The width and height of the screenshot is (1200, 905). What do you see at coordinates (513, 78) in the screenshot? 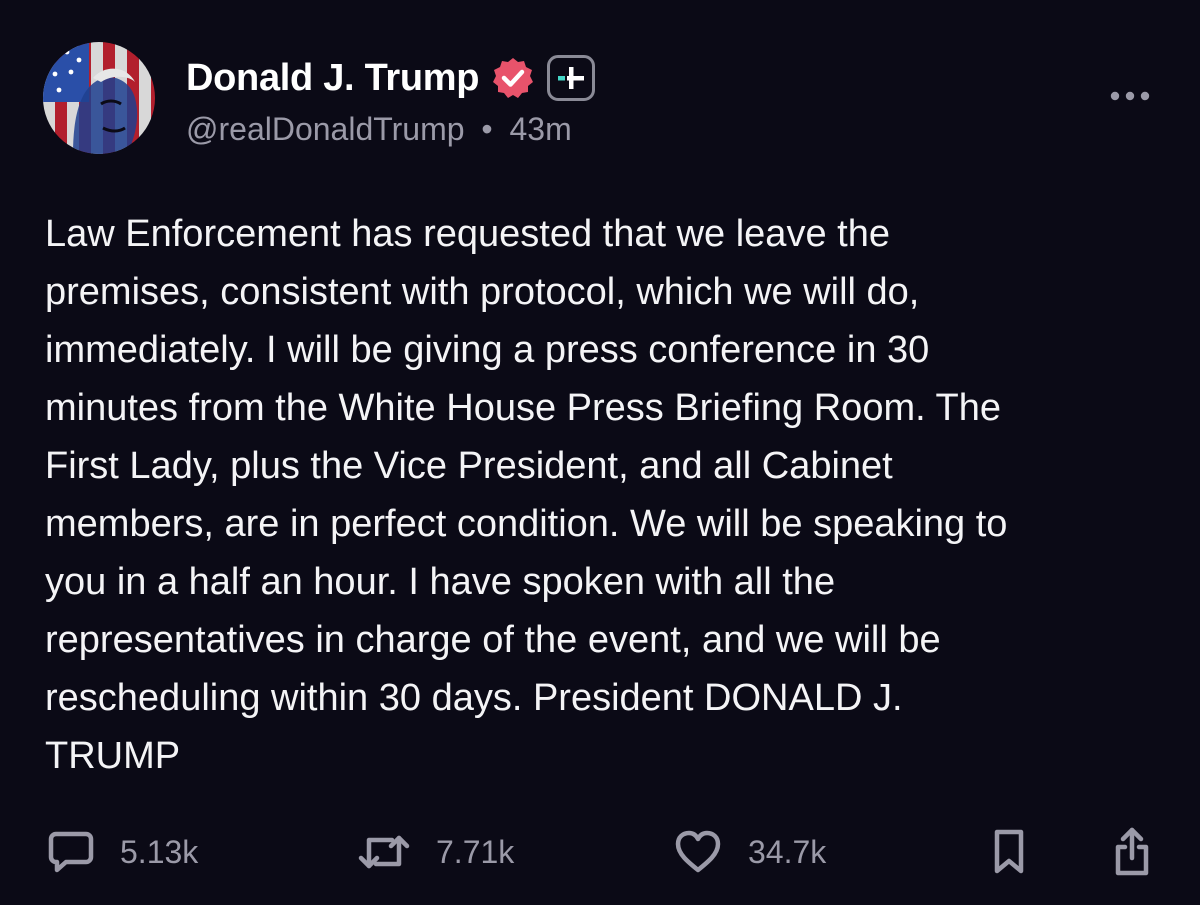
I see `verified-badge-icon` at bounding box center [513, 78].